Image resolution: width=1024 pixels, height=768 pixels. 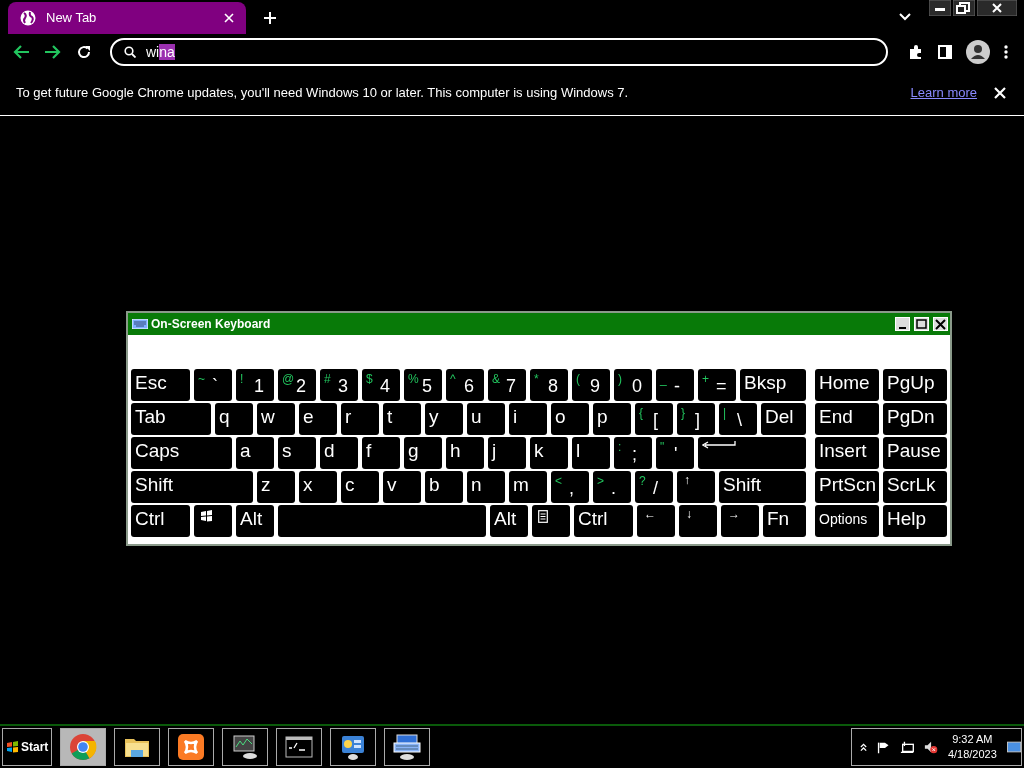 I want to click on key: i, so click(x=528, y=419).